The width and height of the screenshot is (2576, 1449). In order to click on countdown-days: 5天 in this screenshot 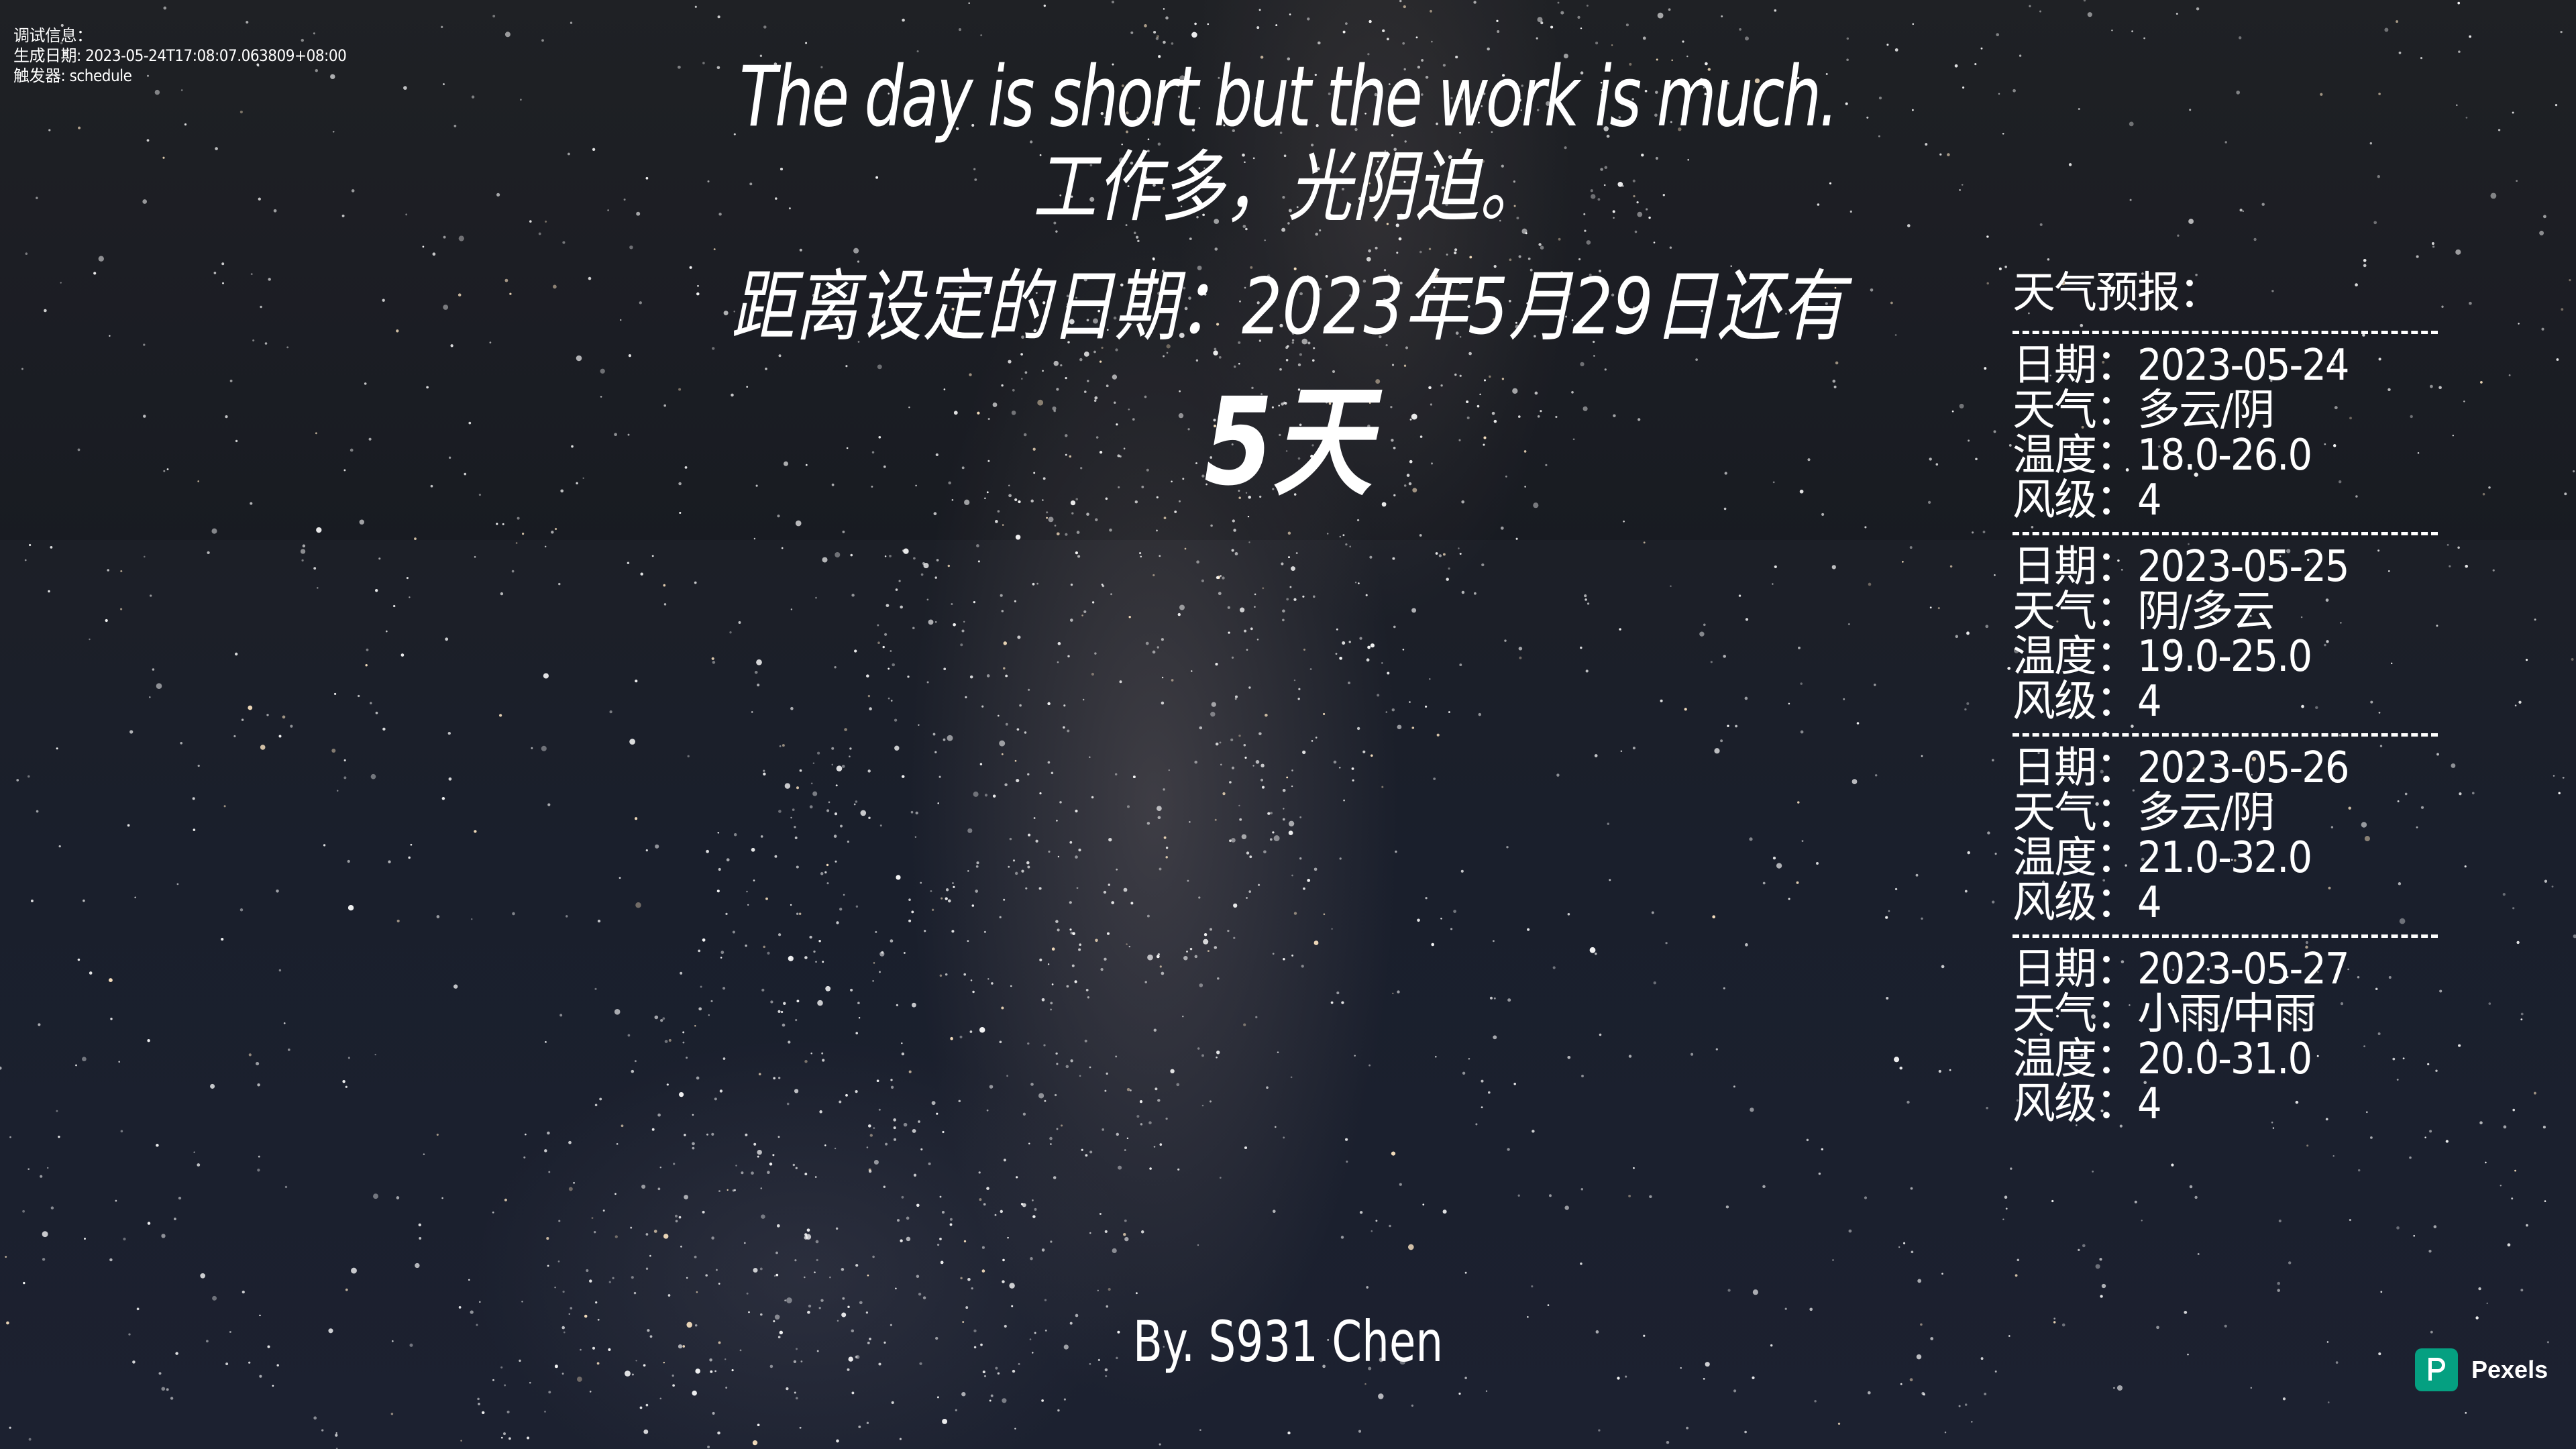, I will do `click(1288, 442)`.